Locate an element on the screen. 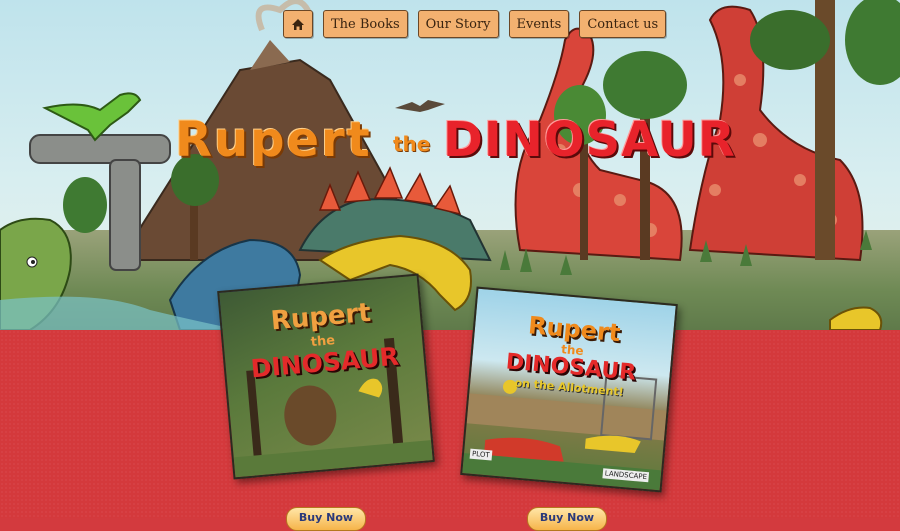 This screenshot has width=900, height=531. title-the: the is located at coordinates (412, 144).